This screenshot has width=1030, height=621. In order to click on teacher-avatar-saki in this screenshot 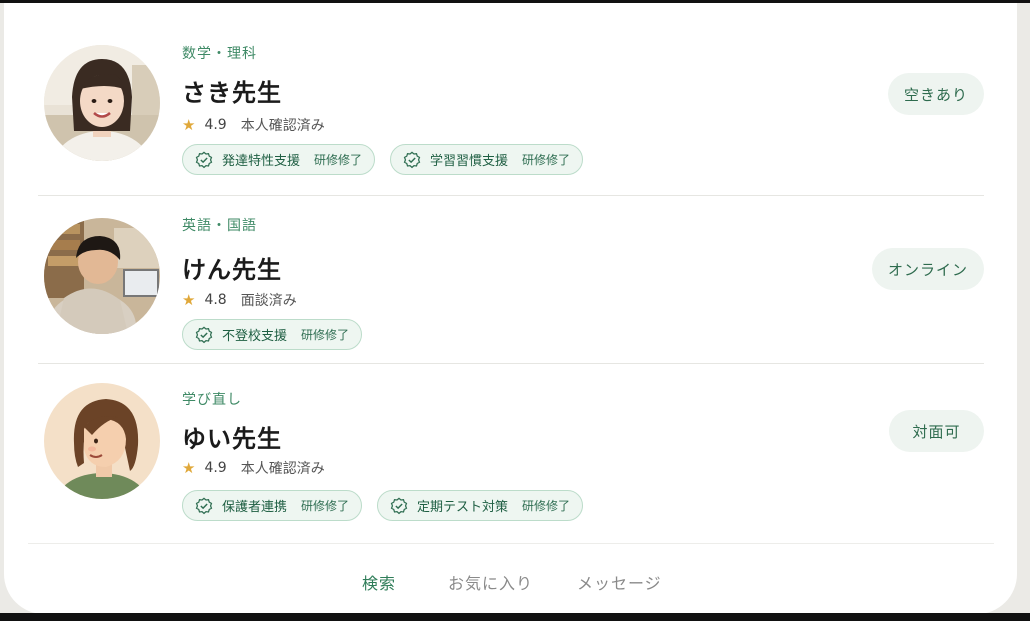, I will do `click(102, 103)`.